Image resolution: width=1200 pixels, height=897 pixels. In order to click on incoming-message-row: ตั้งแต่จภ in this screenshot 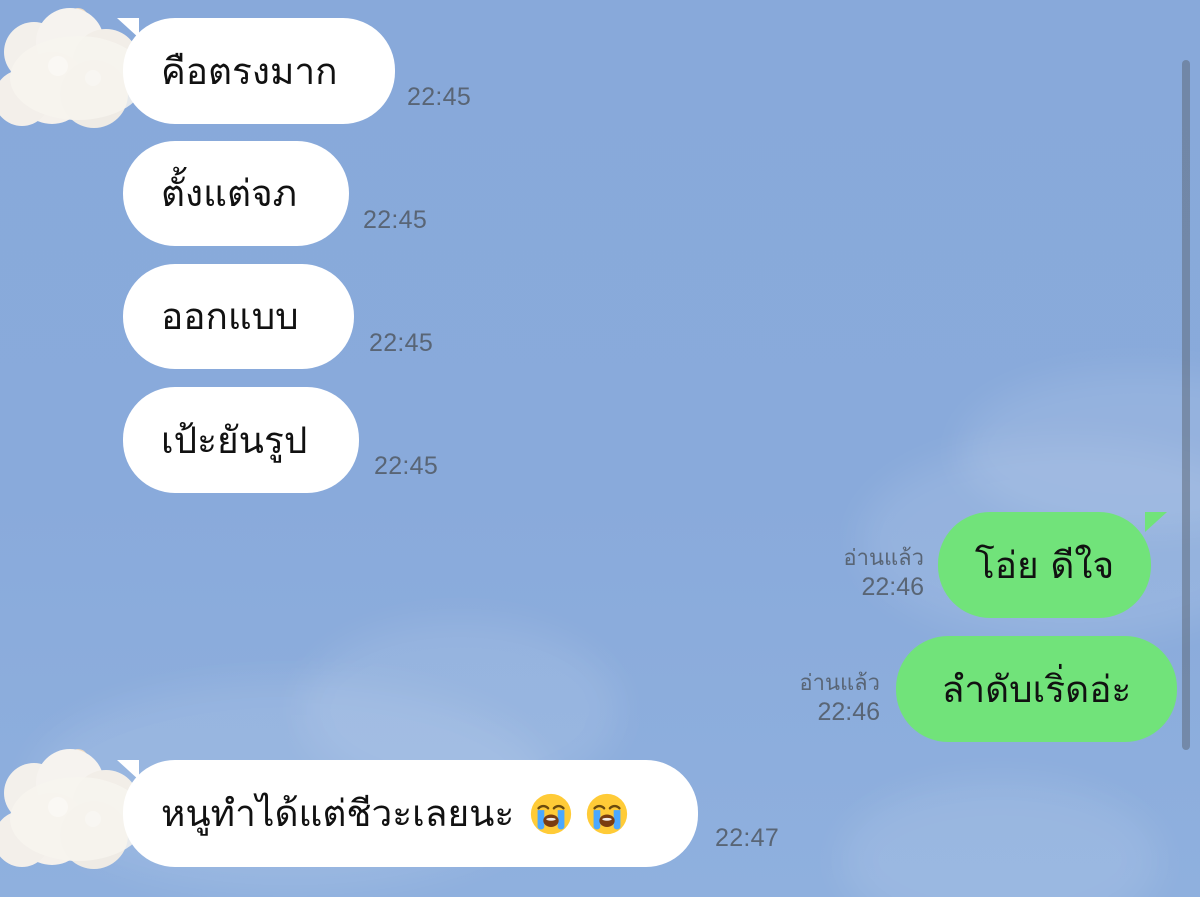, I will do `click(236, 193)`.